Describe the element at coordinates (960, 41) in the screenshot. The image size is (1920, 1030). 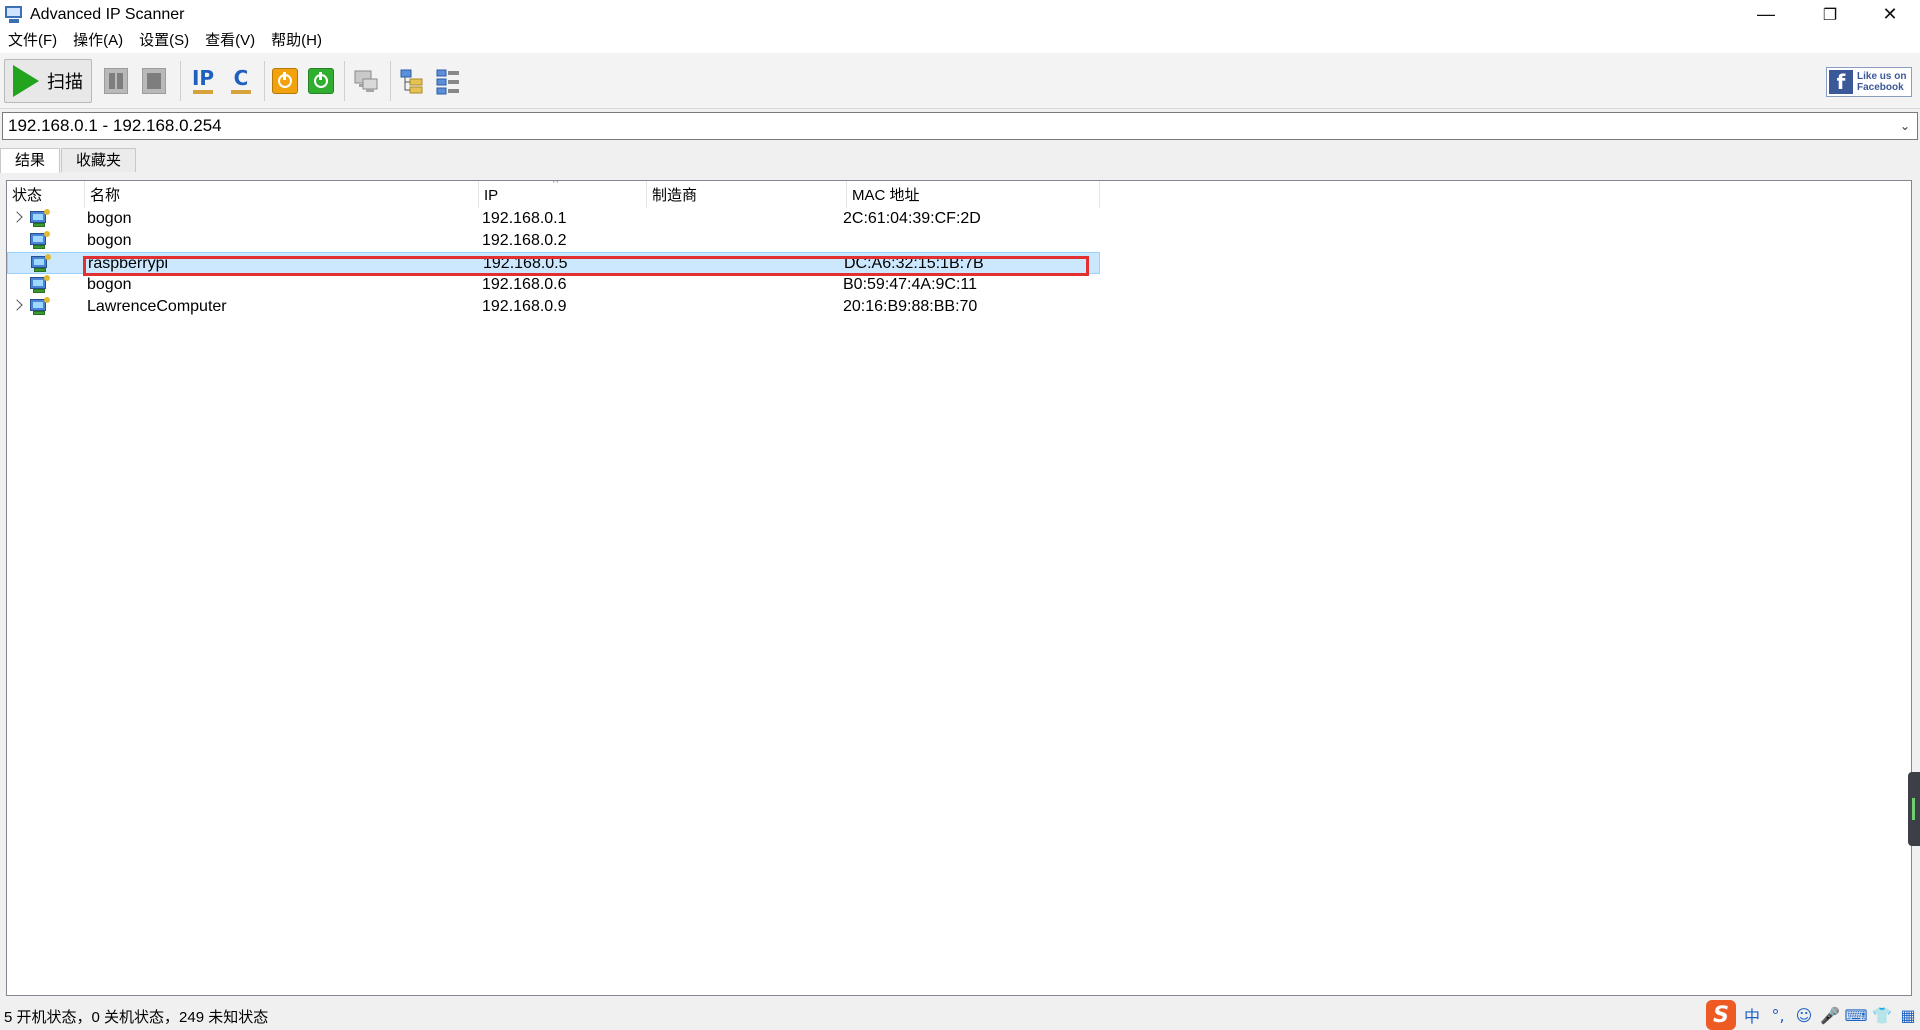
I see `menu-bar: 文件(F) 操作(A) 设置(S) 查看(V) 帮助(H)` at that location.